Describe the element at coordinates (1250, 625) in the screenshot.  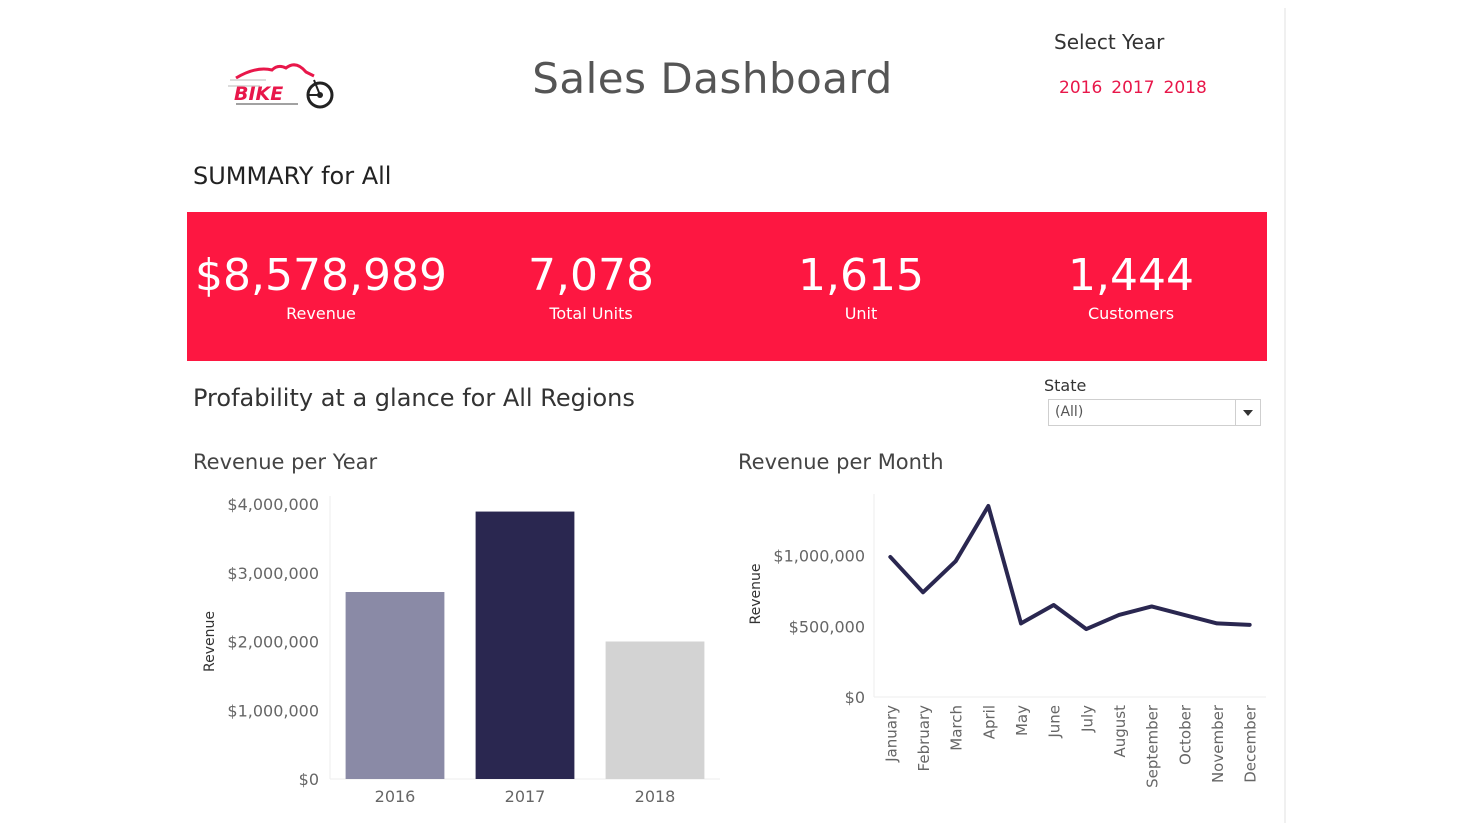
I see `point-december` at that location.